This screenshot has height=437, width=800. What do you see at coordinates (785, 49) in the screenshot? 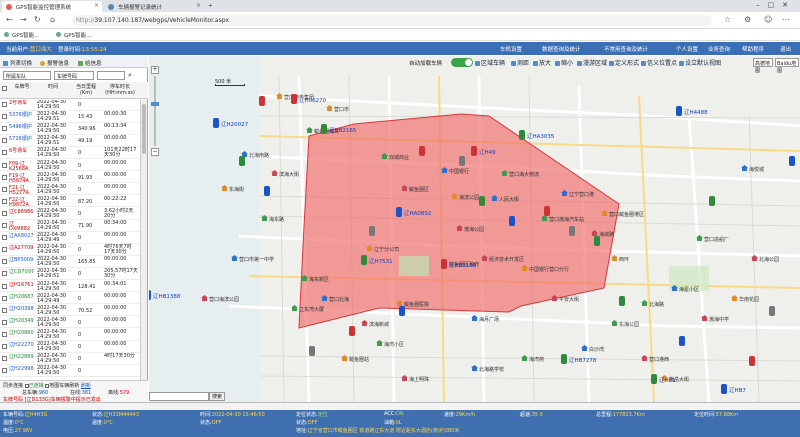
I see `menu-logout: 退出` at bounding box center [785, 49].